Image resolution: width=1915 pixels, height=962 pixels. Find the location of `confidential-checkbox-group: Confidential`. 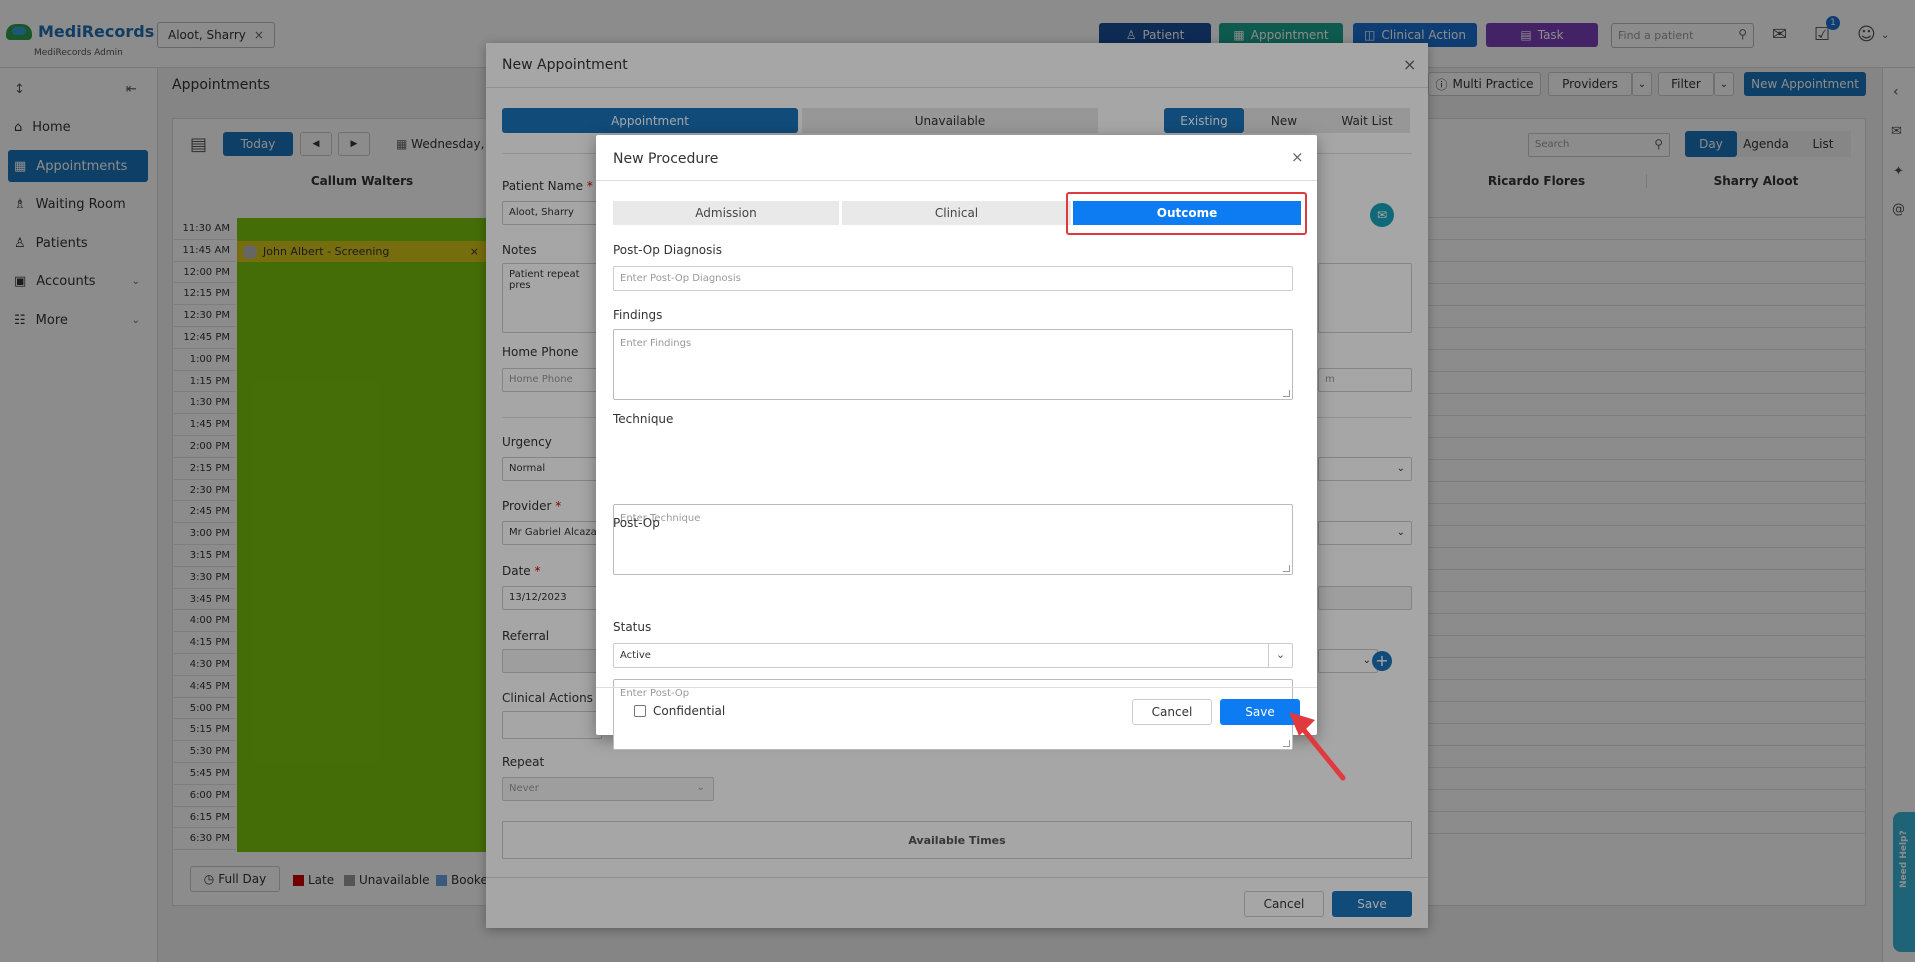

confidential-checkbox-group: Confidential is located at coordinates (679, 711).